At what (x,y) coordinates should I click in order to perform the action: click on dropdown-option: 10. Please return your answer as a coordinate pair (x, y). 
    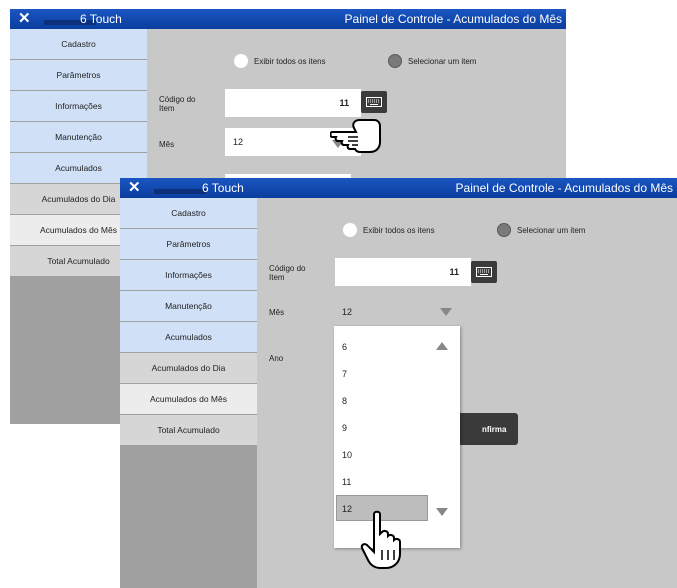
    Looking at the image, I should click on (347, 455).